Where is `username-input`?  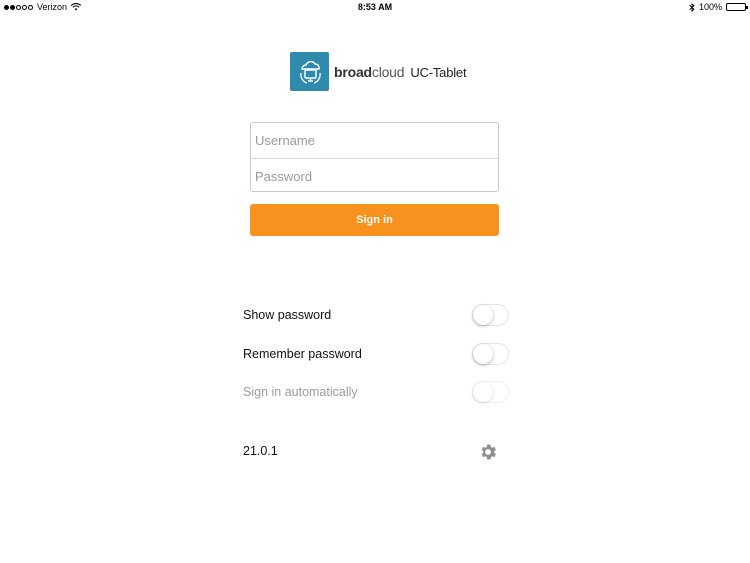 username-input is located at coordinates (376, 140).